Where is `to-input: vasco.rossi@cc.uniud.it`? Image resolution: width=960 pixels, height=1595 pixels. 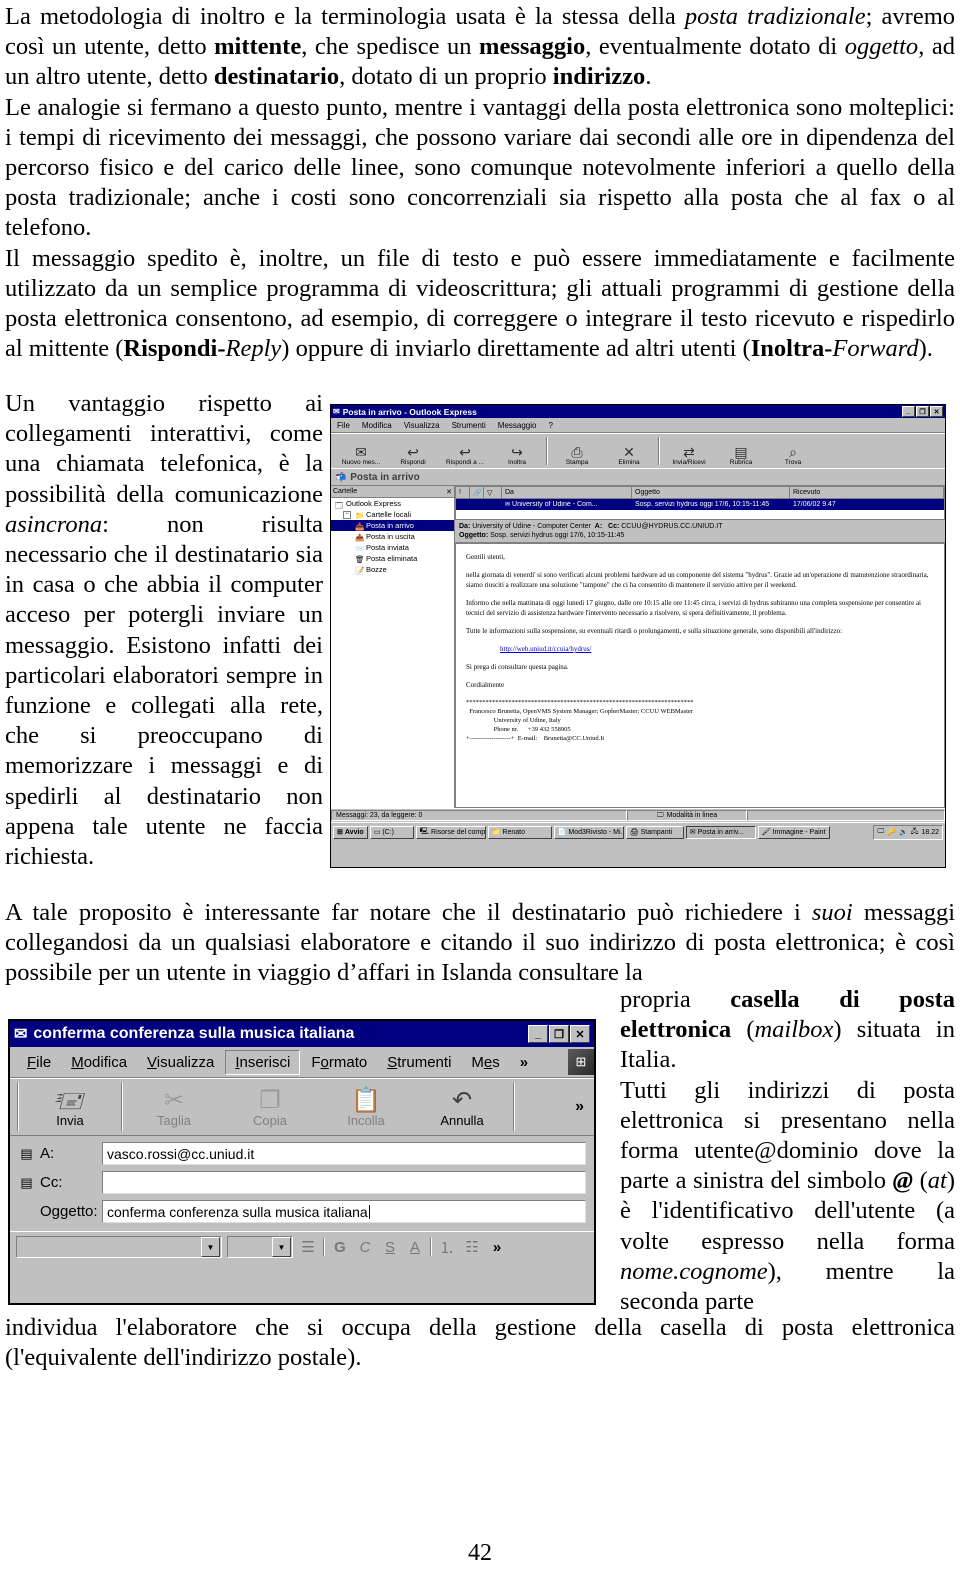
to-input: vasco.rossi@cc.uniud.it is located at coordinates (344, 1153).